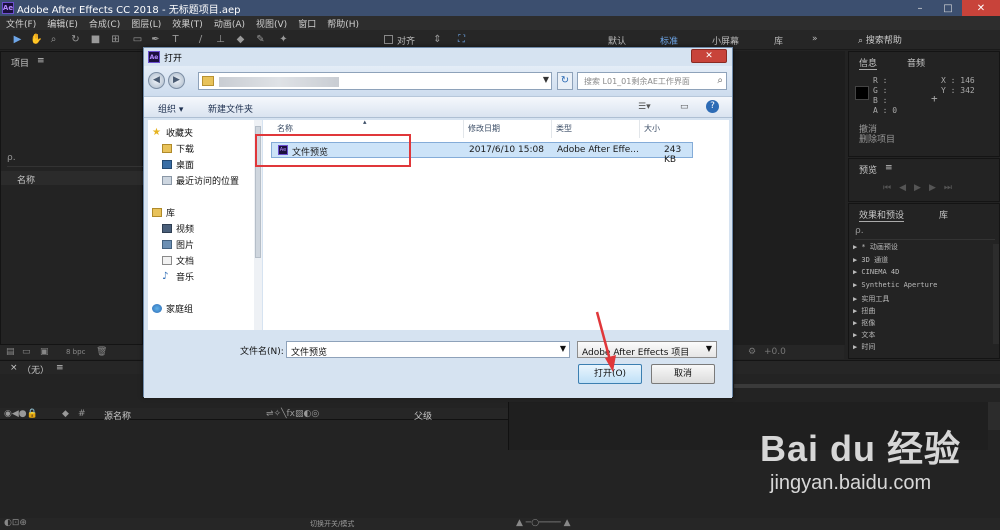  Describe the element at coordinates (178, 260) in the screenshot. I see `nav-documents: 文档` at that location.